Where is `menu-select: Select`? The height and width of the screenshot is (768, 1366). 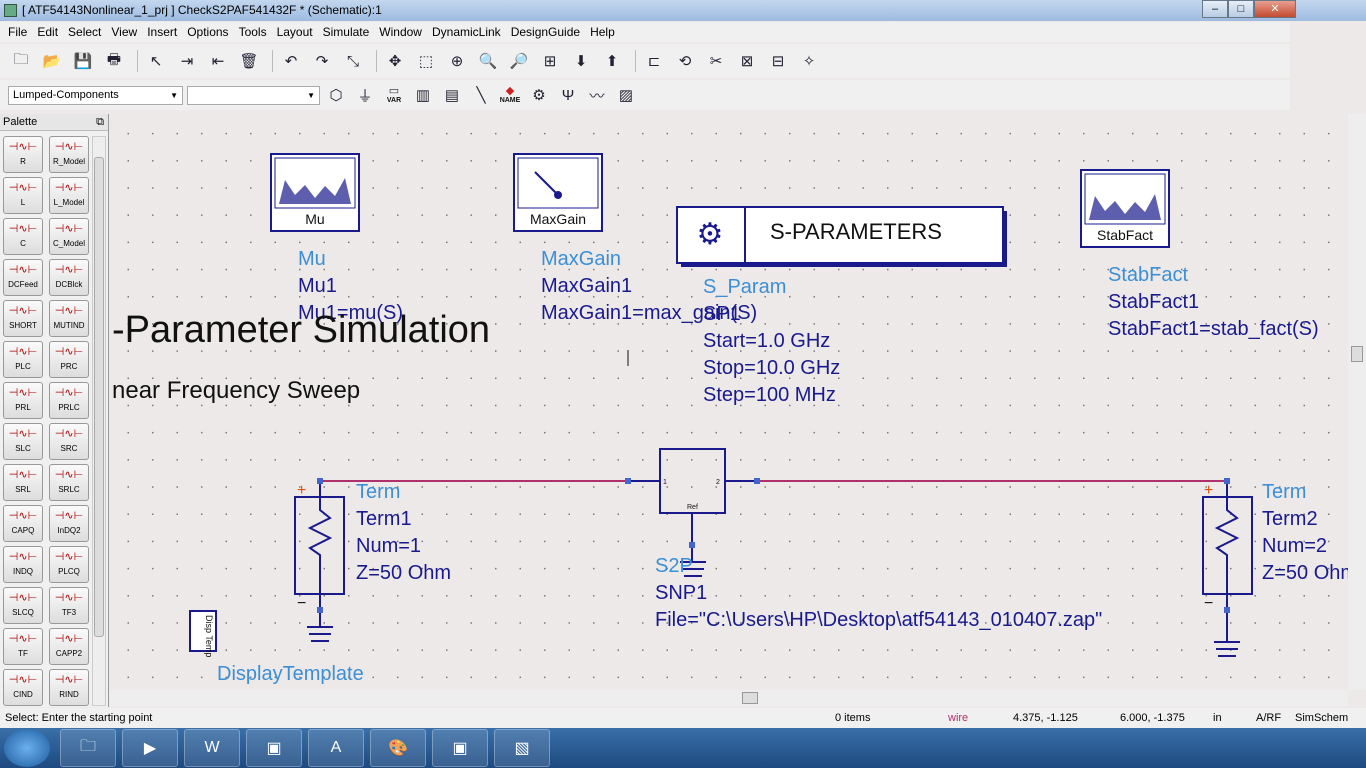
menu-select: Select is located at coordinates (85, 32).